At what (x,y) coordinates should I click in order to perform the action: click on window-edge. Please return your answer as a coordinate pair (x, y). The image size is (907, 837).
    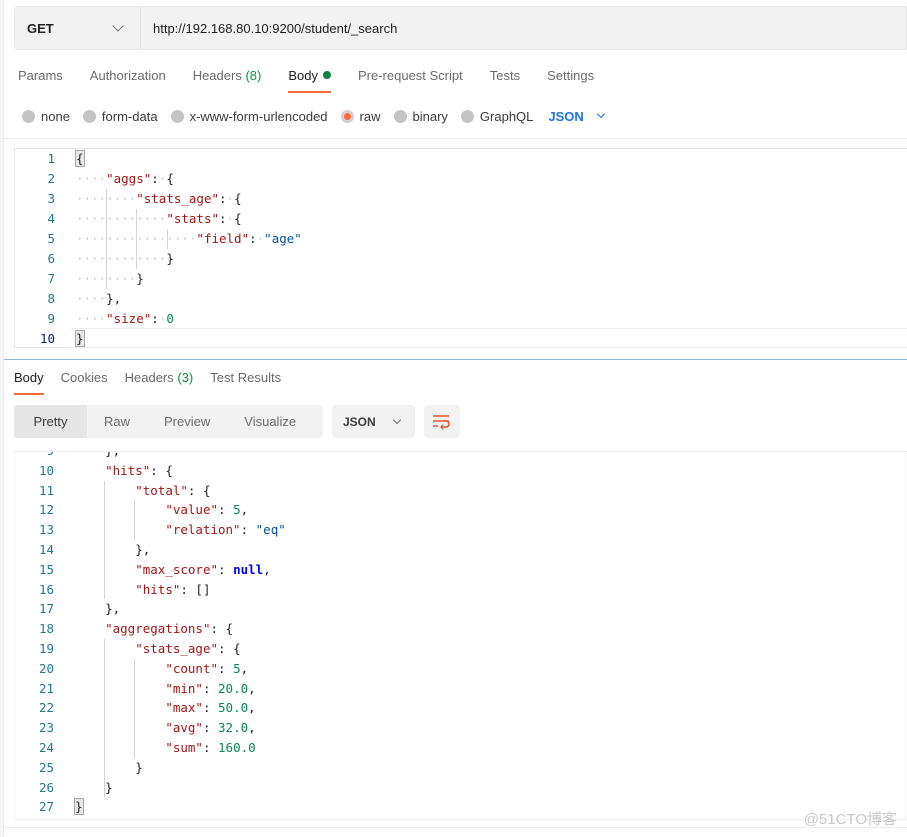
    Looking at the image, I should click on (2, 418).